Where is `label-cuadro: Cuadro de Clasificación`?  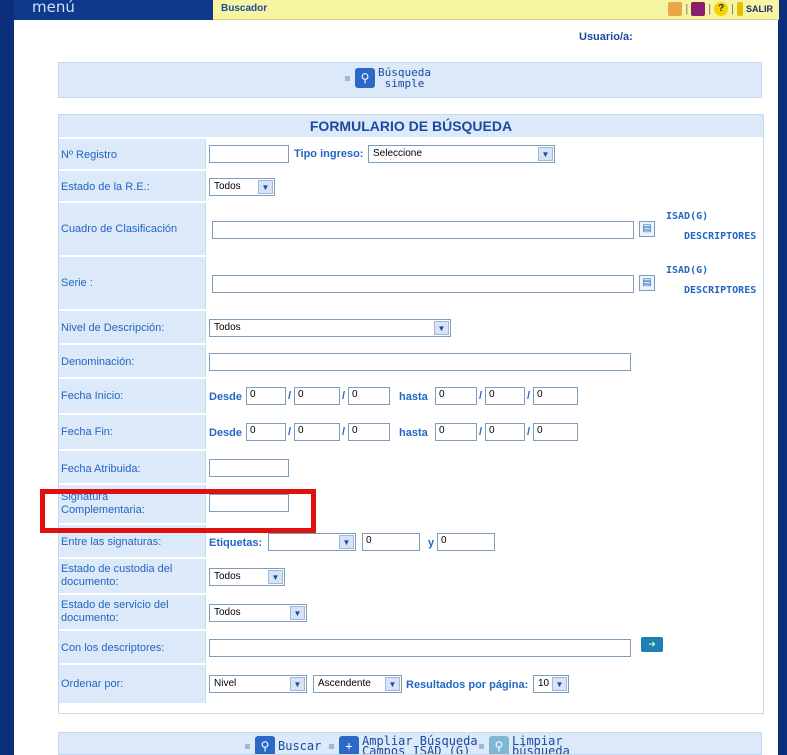
label-cuadro: Cuadro de Clasificación is located at coordinates (119, 229).